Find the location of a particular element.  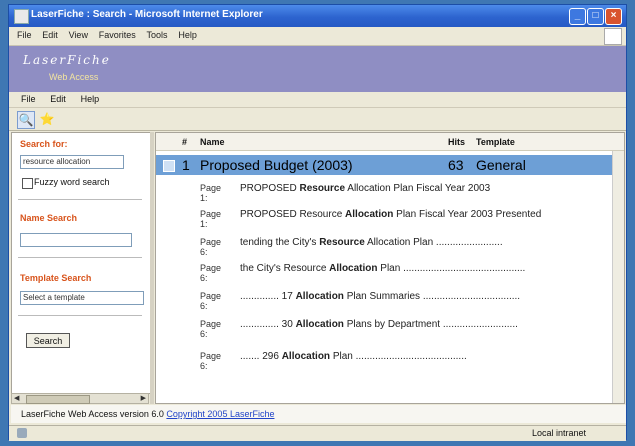

fuzzy-label: Fuzzy word search is located at coordinates (72, 182).